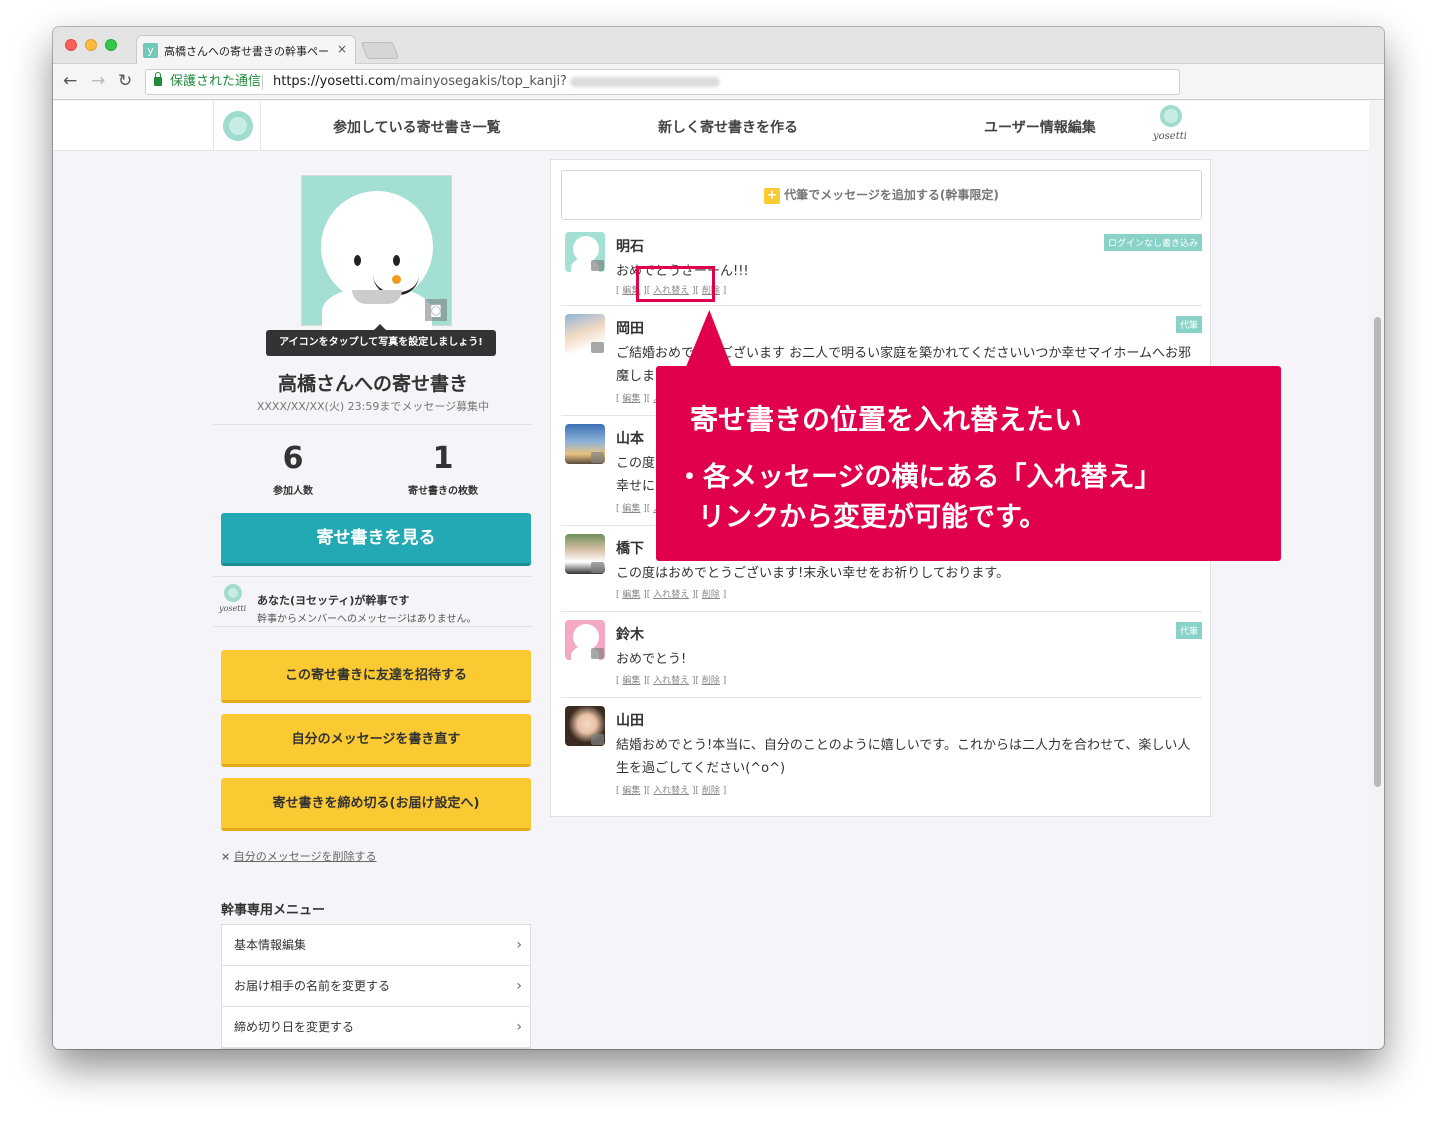  Describe the element at coordinates (367, 619) in the screenshot. I see `kanji-line2: 幹事からメンバーへのメッセージはありません。` at that location.